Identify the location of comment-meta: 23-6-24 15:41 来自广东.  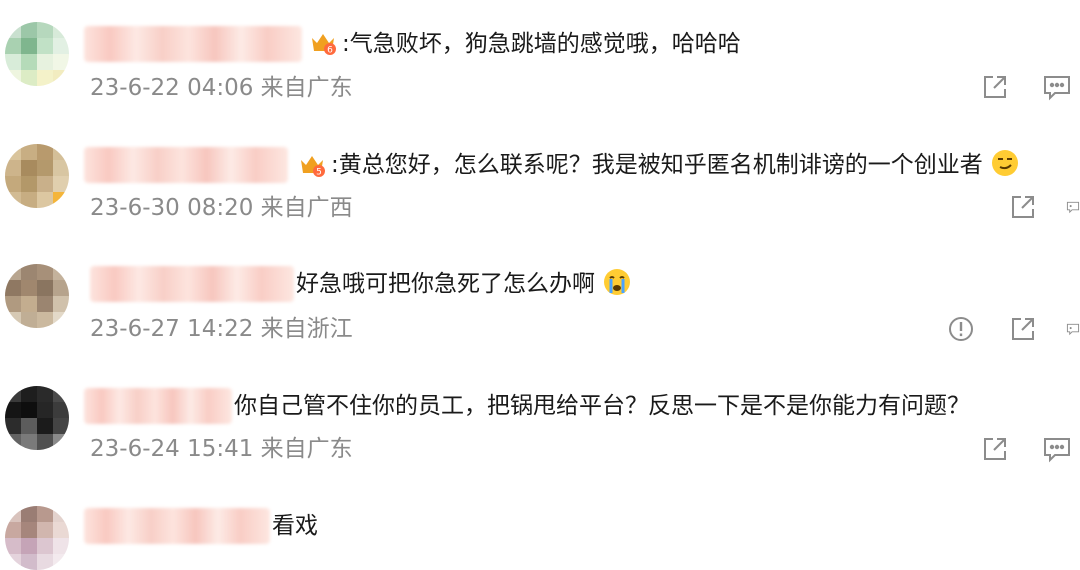
(221, 449).